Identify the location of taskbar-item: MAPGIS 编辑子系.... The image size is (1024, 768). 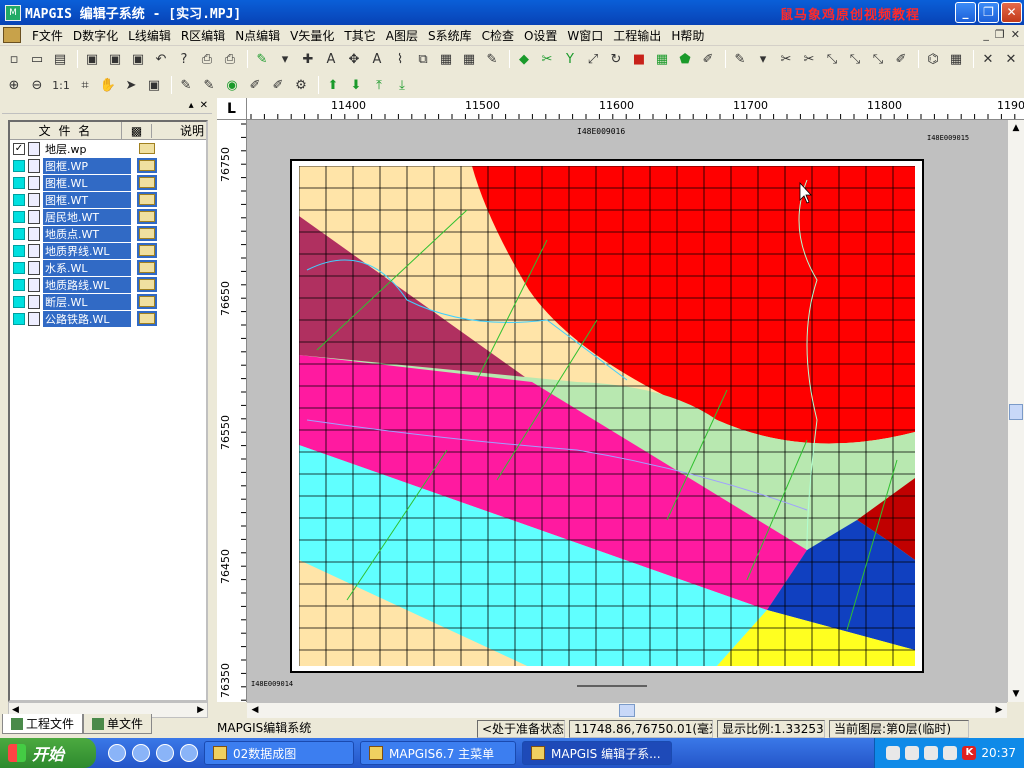
(597, 753).